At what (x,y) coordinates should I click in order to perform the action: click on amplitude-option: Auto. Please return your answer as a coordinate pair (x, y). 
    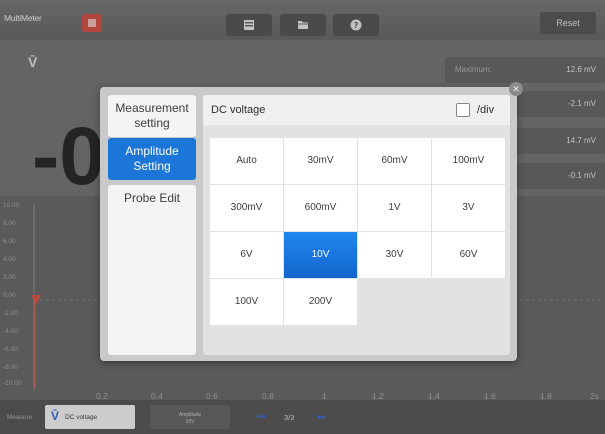
    Looking at the image, I should click on (246, 161).